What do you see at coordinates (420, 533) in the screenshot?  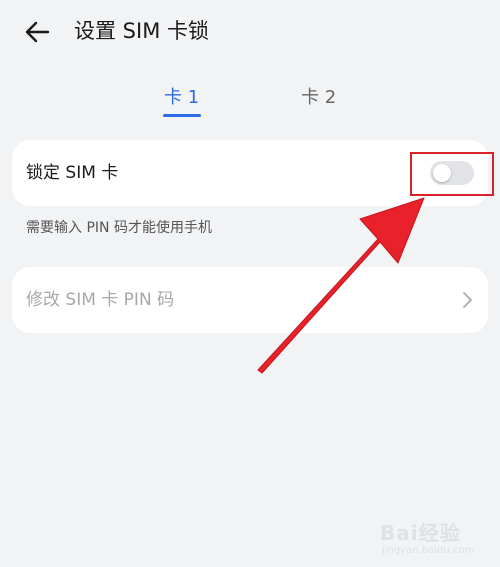 I see `watermark-text: Bai经验` at bounding box center [420, 533].